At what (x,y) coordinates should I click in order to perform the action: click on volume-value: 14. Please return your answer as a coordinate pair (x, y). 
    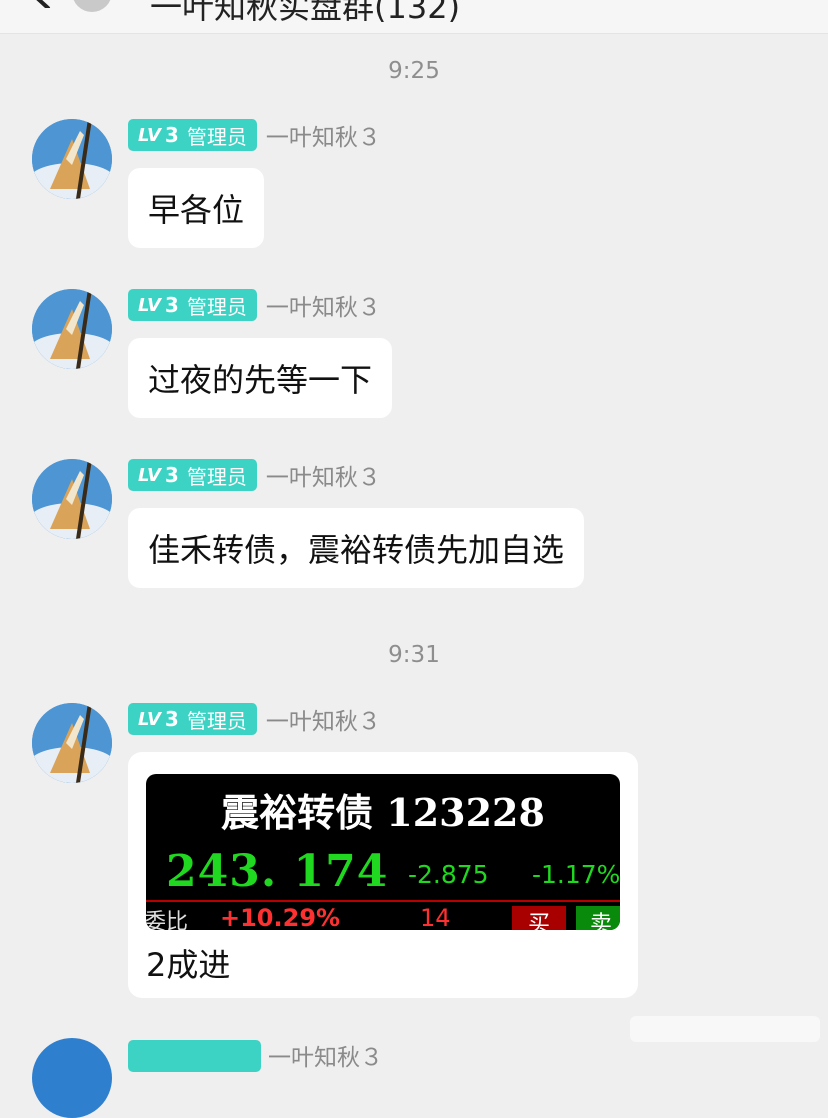
    Looking at the image, I should click on (435, 917).